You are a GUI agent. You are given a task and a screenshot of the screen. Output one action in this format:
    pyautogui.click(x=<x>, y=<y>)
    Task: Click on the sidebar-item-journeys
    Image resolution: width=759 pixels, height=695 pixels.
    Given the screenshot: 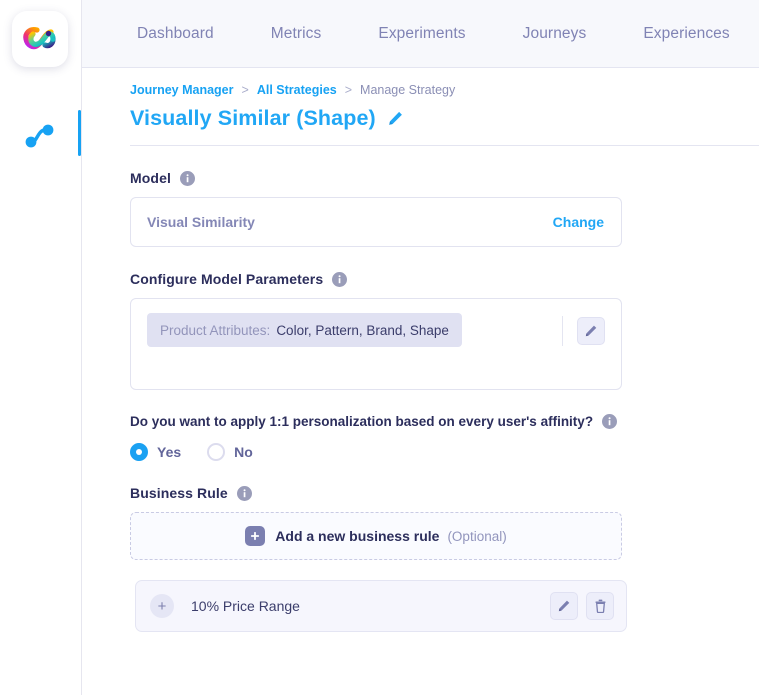 What is the action you would take?
    pyautogui.click(x=41, y=136)
    